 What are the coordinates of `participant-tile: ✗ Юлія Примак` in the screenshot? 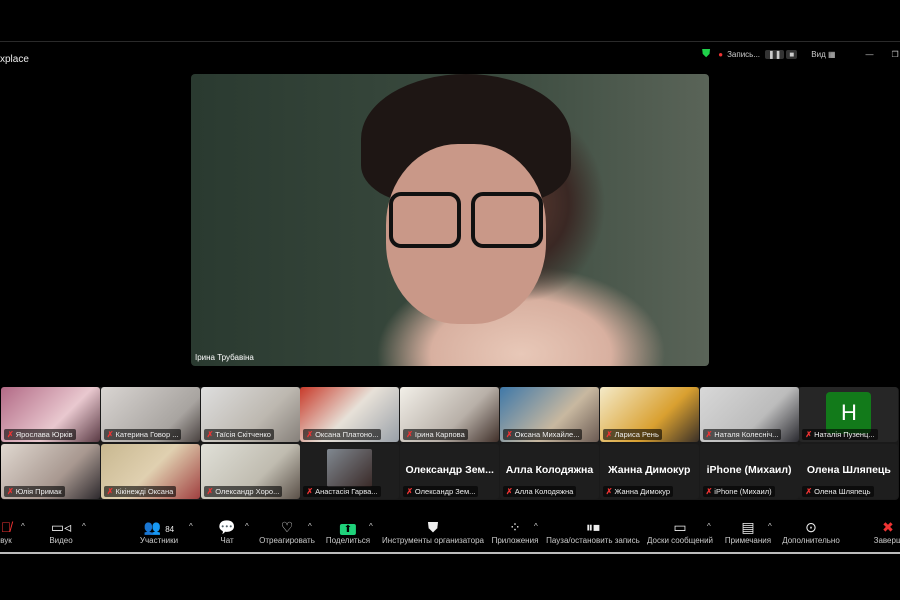 It's located at (50, 471).